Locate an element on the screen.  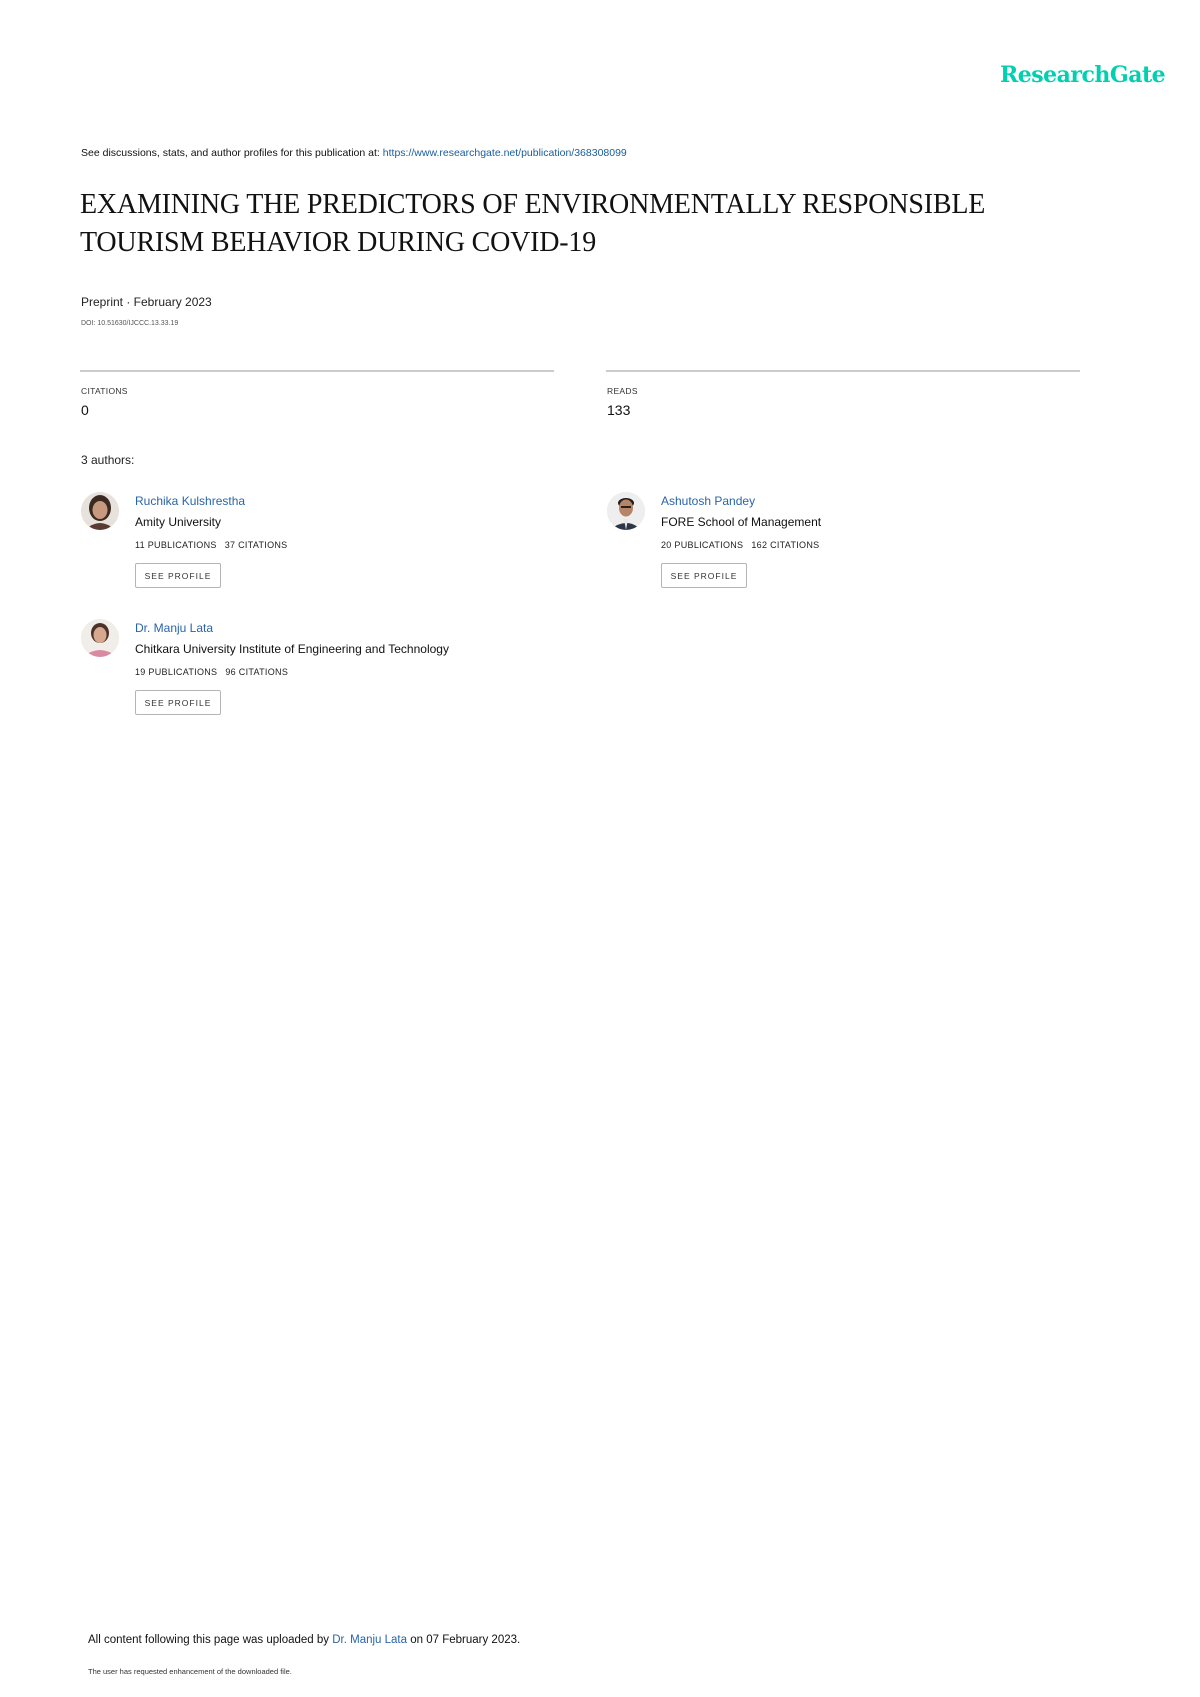
author-name: Ruchika Kulshrestha is located at coordinates (190, 501).